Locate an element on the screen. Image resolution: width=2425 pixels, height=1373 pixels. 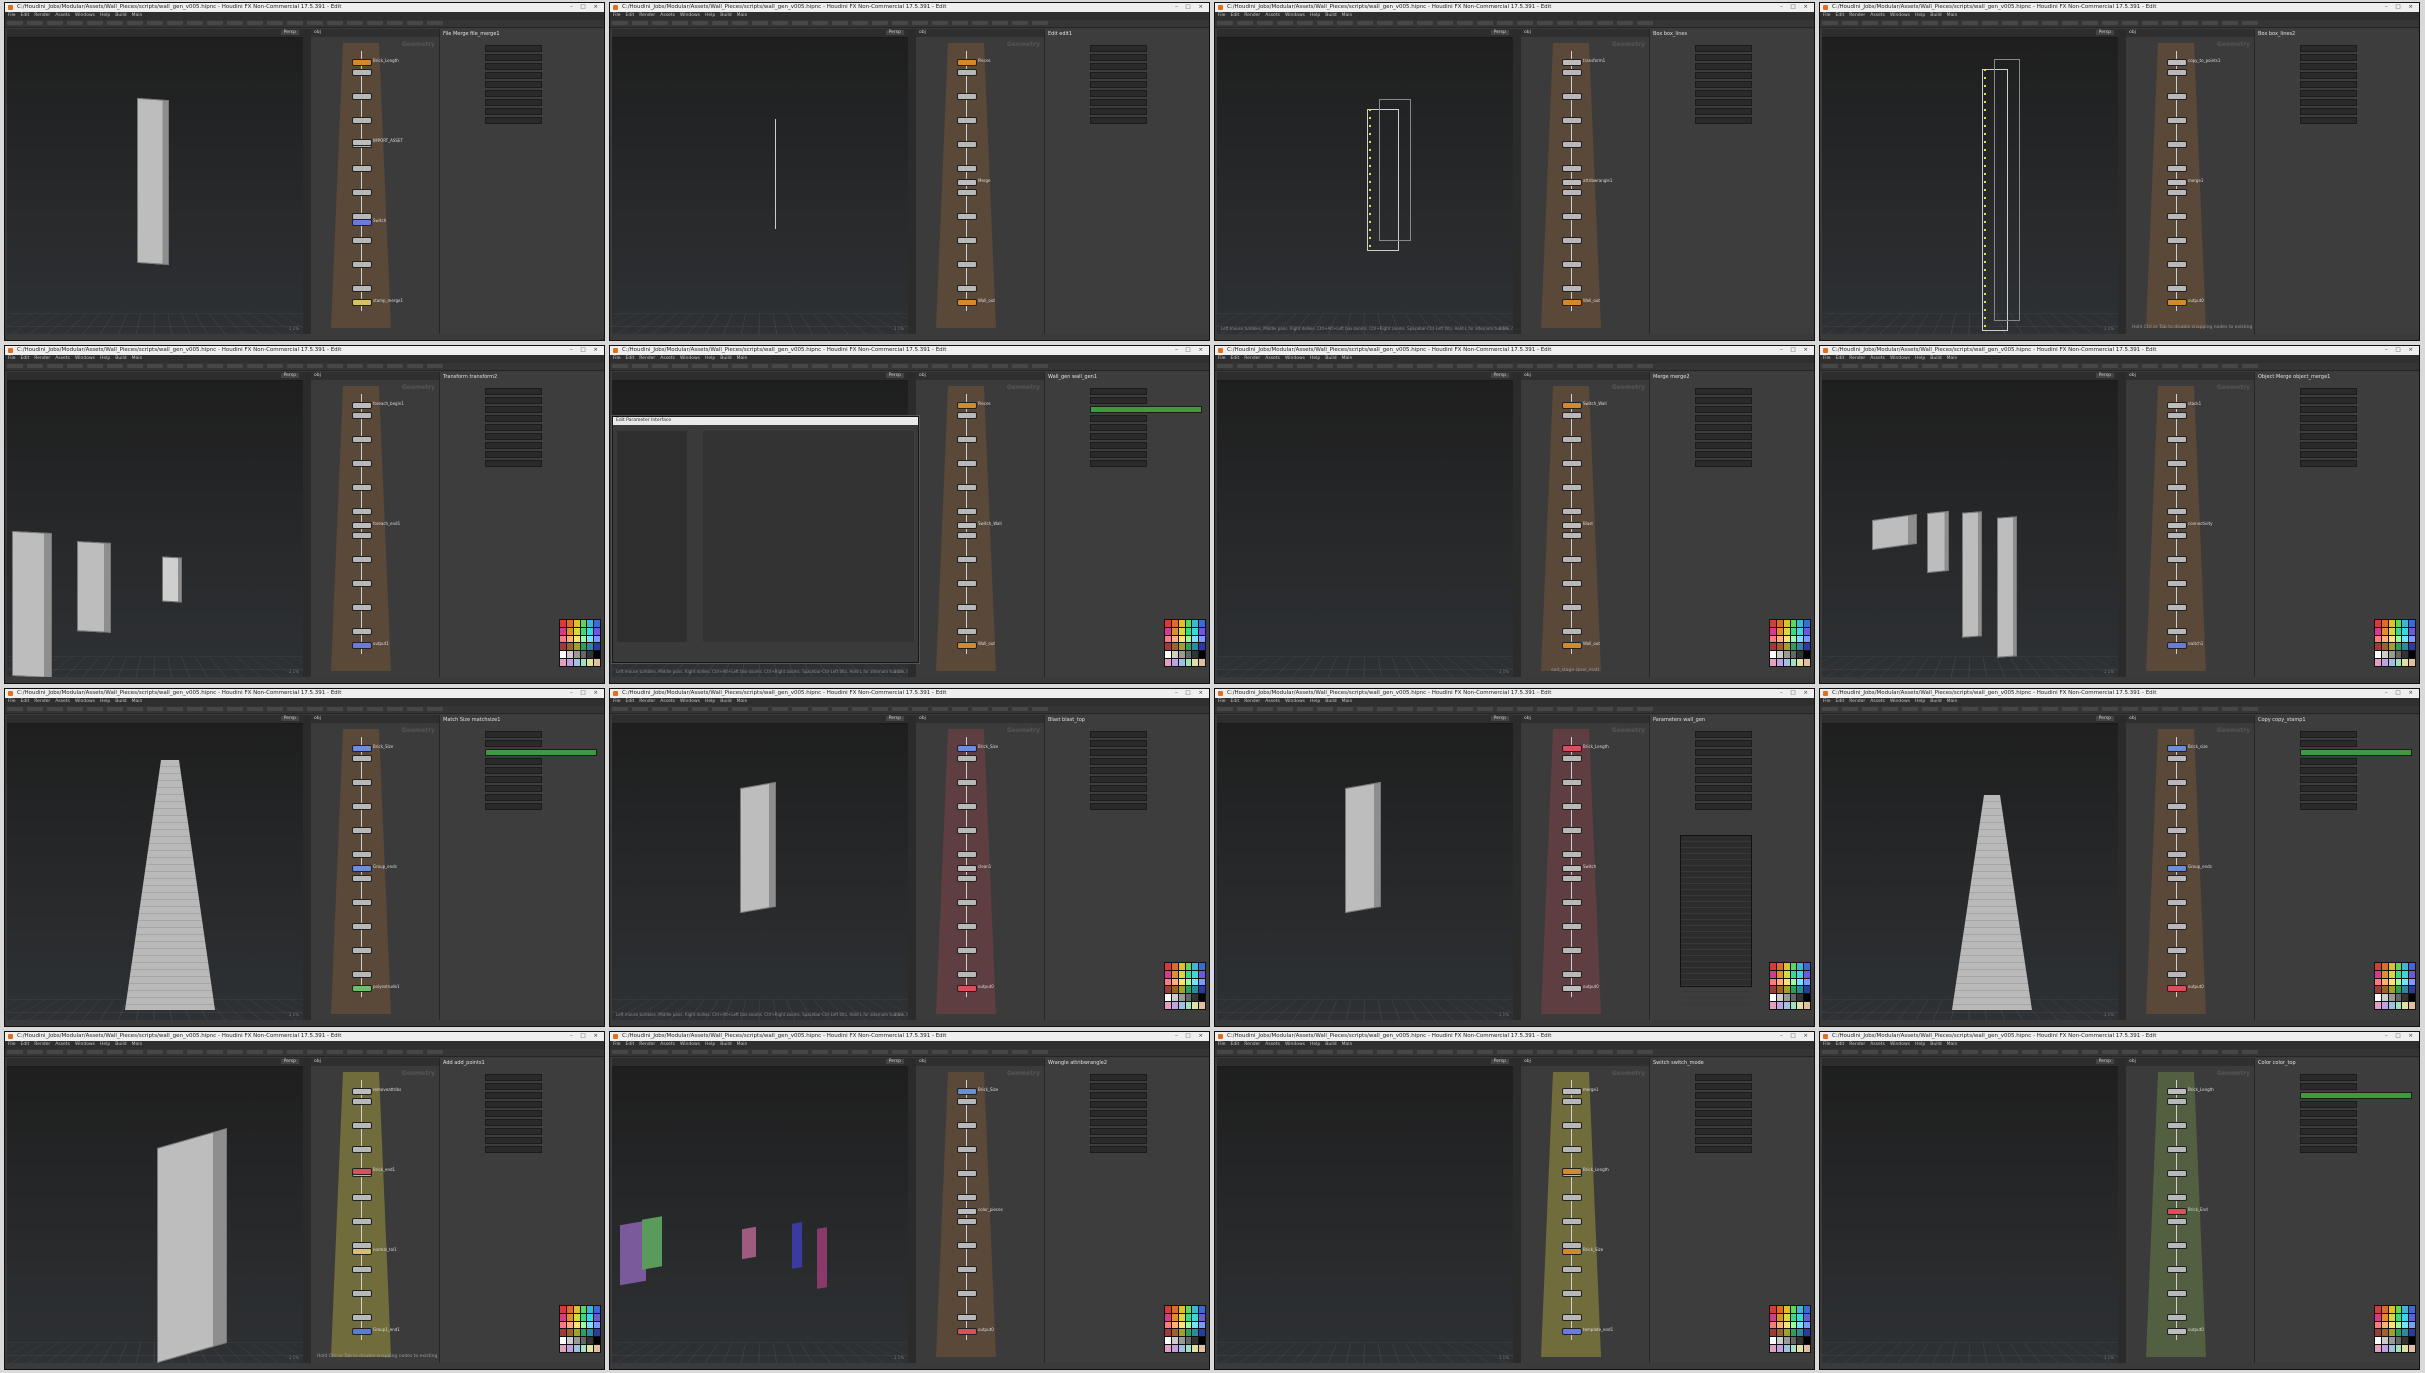
parameter-properties-panel is located at coordinates (808, 536).